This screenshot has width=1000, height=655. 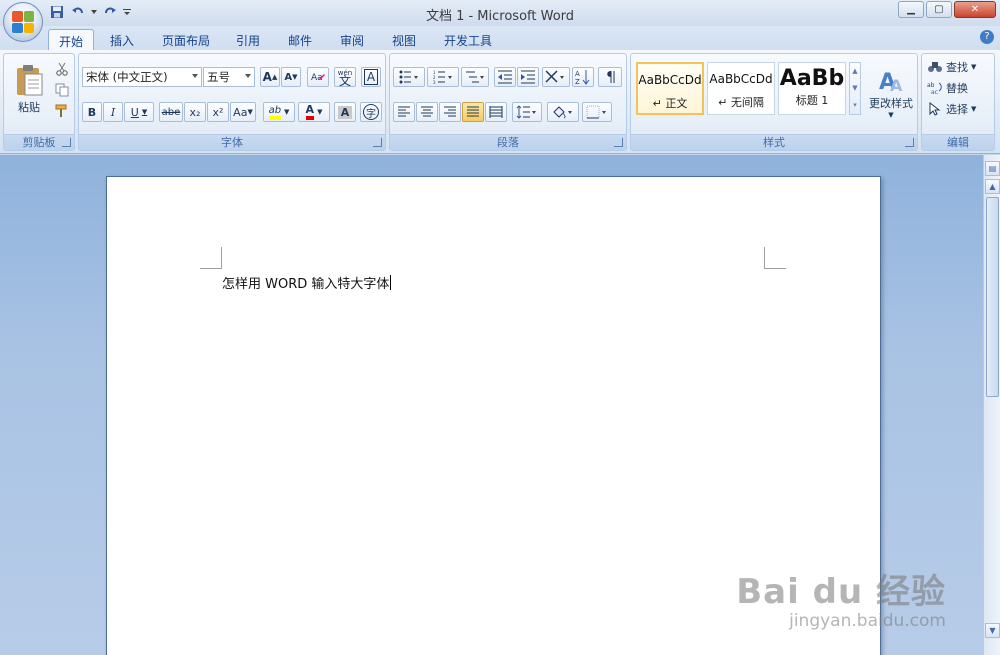 What do you see at coordinates (577, 74) in the screenshot?
I see `svg-text: A` at bounding box center [577, 74].